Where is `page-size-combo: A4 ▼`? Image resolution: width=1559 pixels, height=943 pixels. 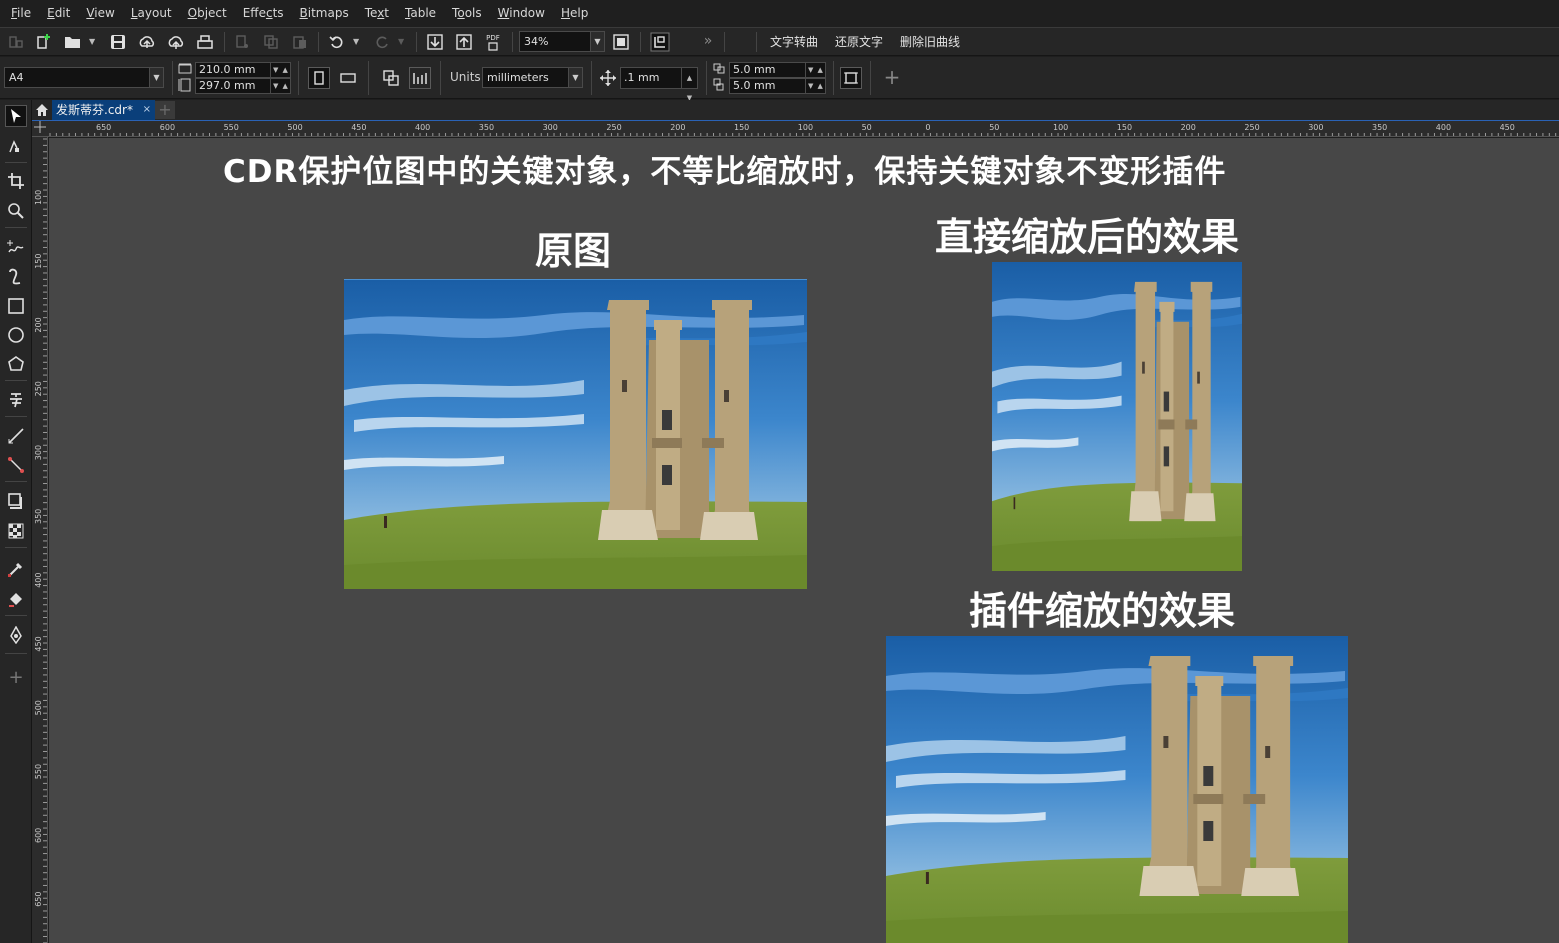 page-size-combo: A4 ▼ is located at coordinates (84, 77).